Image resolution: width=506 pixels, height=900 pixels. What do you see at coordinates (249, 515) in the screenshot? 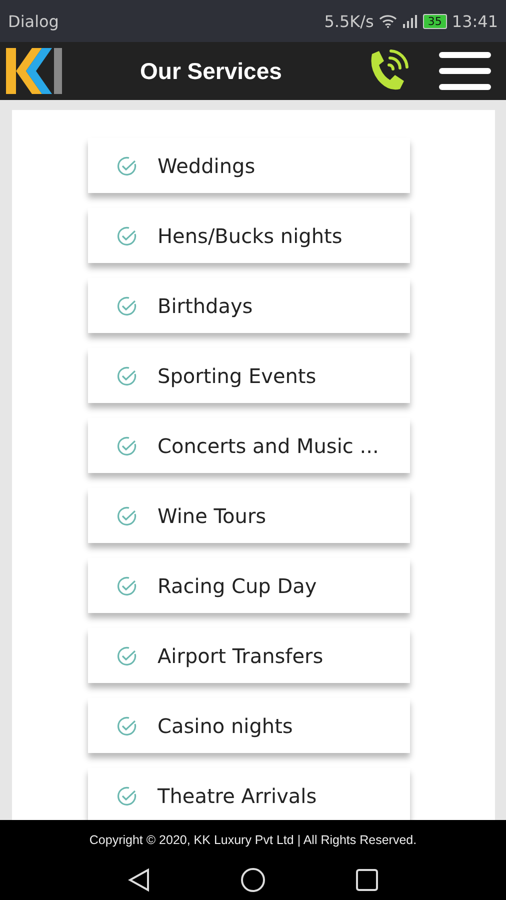
I see `service-item: Wine Tours` at bounding box center [249, 515].